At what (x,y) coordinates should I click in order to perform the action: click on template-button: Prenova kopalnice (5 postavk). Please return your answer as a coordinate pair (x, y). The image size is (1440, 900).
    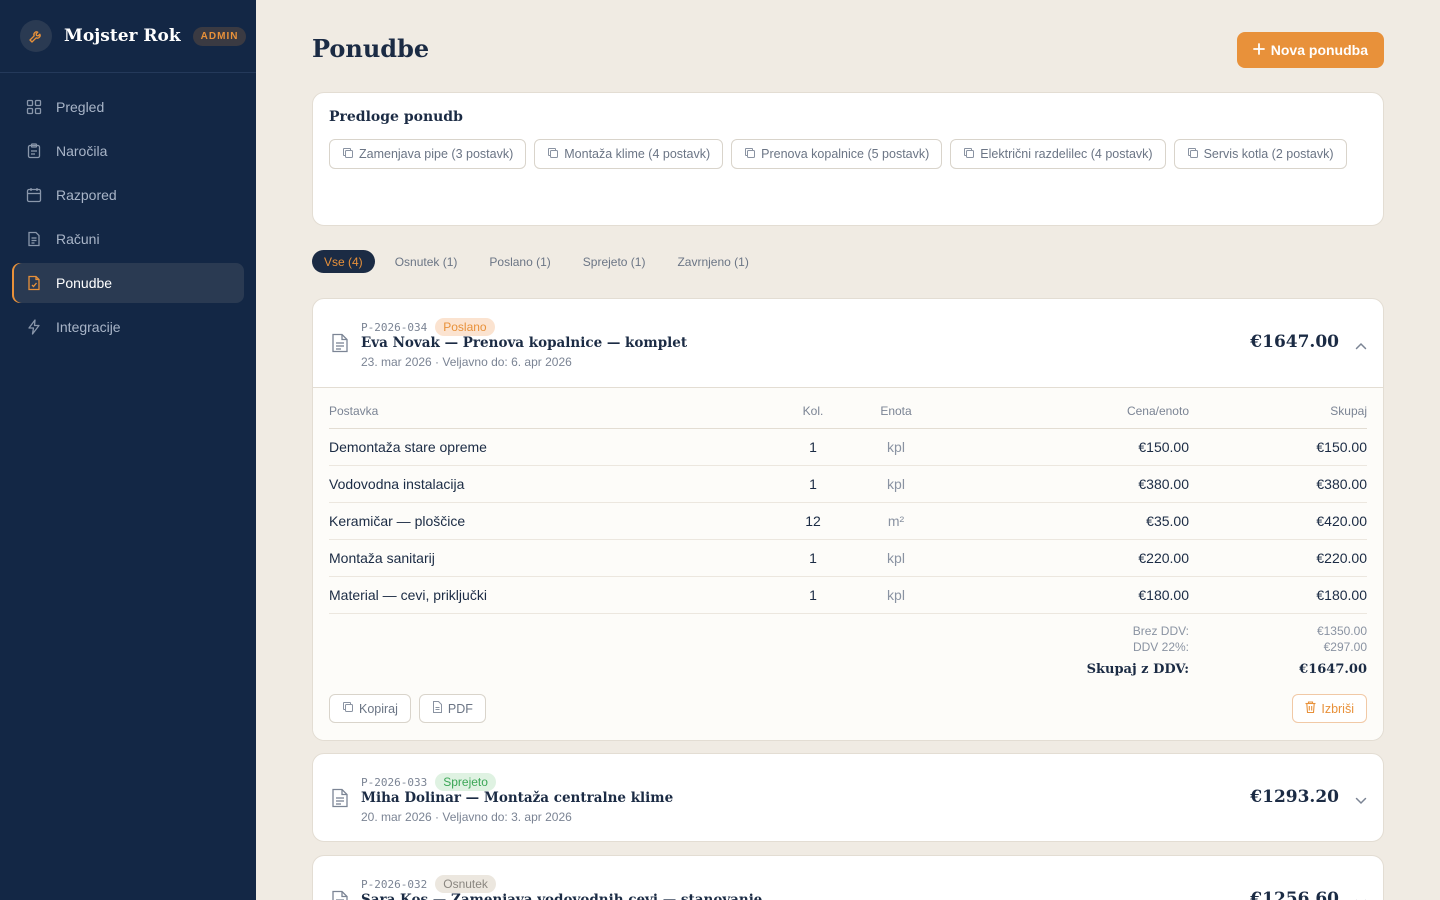
    Looking at the image, I should click on (837, 154).